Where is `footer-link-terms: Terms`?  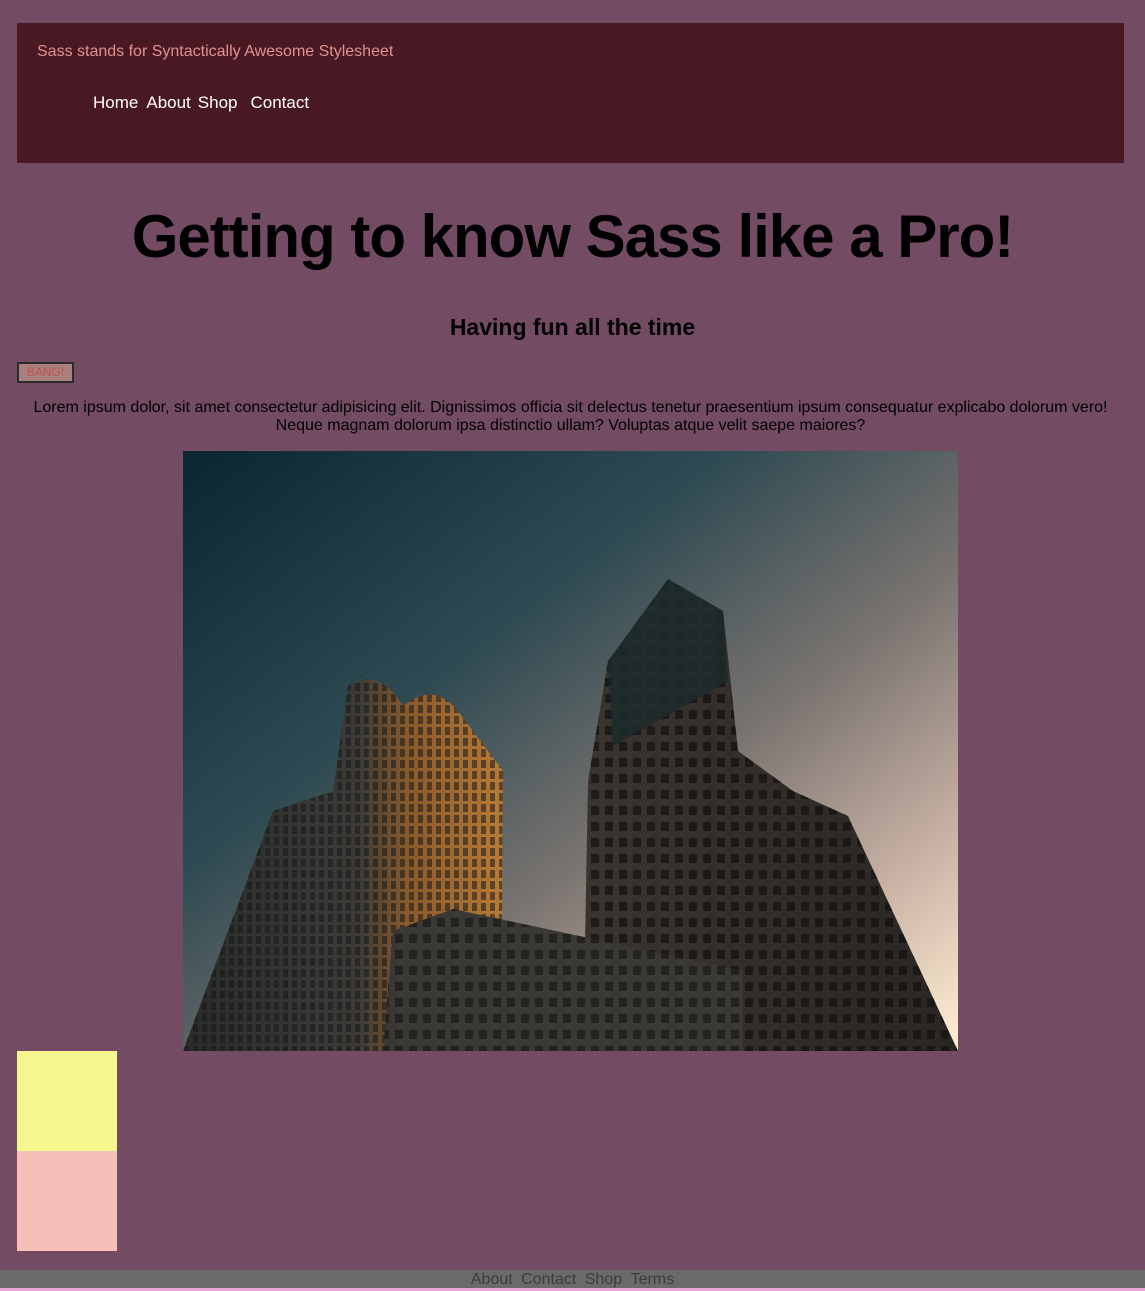
footer-link-terms: Terms is located at coordinates (653, 1279).